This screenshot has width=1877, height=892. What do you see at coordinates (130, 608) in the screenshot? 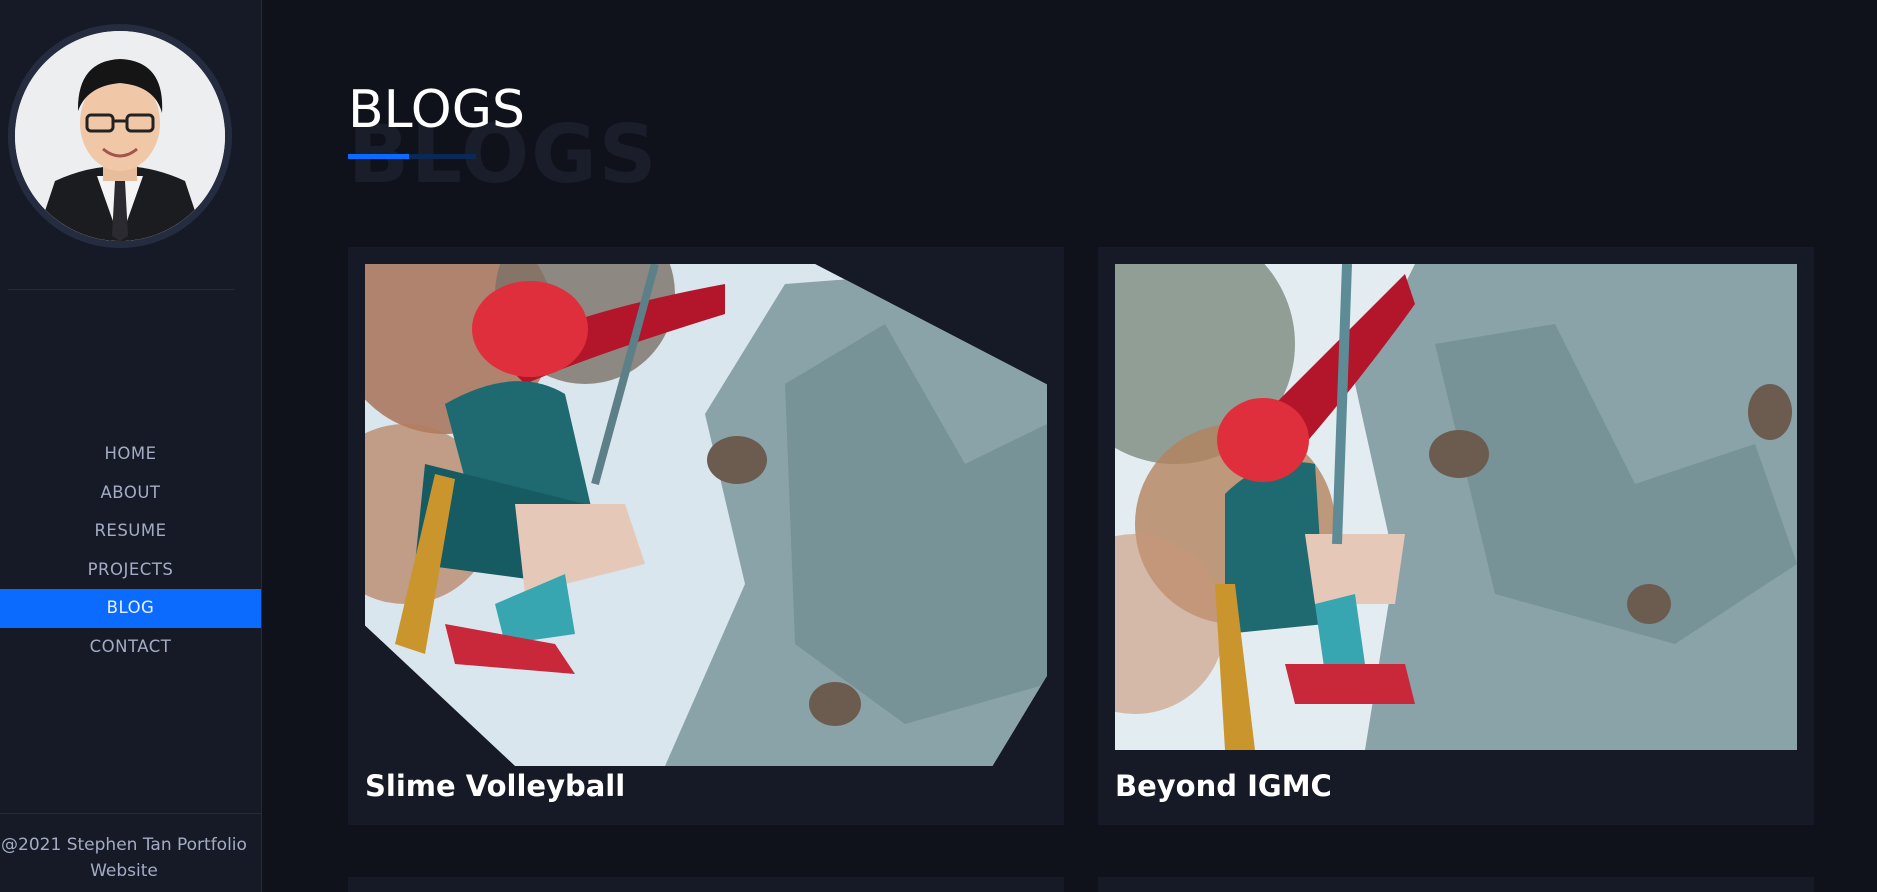
I see `nav-item-blog: BLOG` at bounding box center [130, 608].